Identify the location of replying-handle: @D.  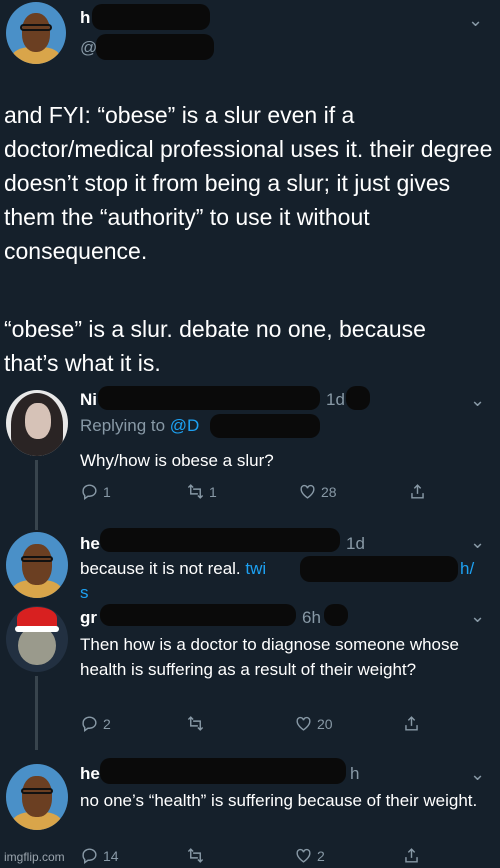
(185, 425).